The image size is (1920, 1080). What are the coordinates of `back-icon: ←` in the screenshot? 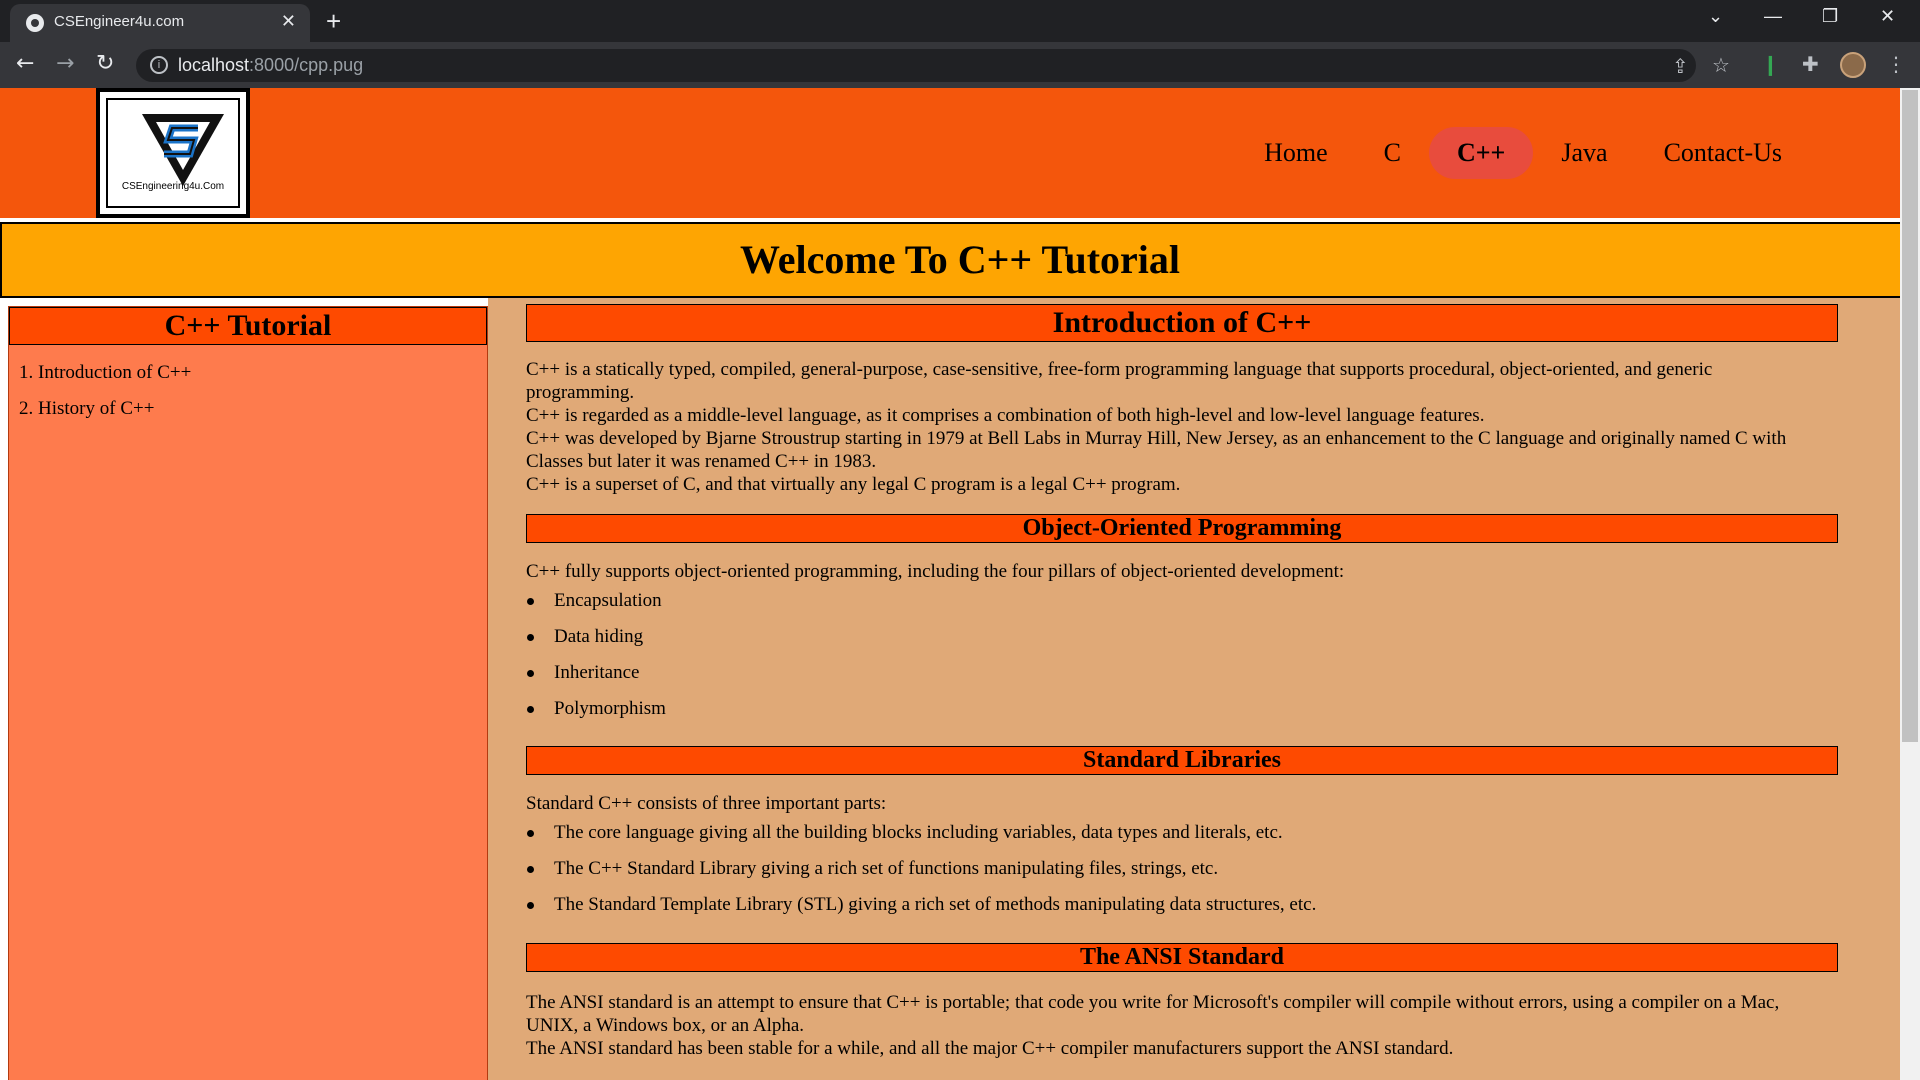 It's located at (25, 63).